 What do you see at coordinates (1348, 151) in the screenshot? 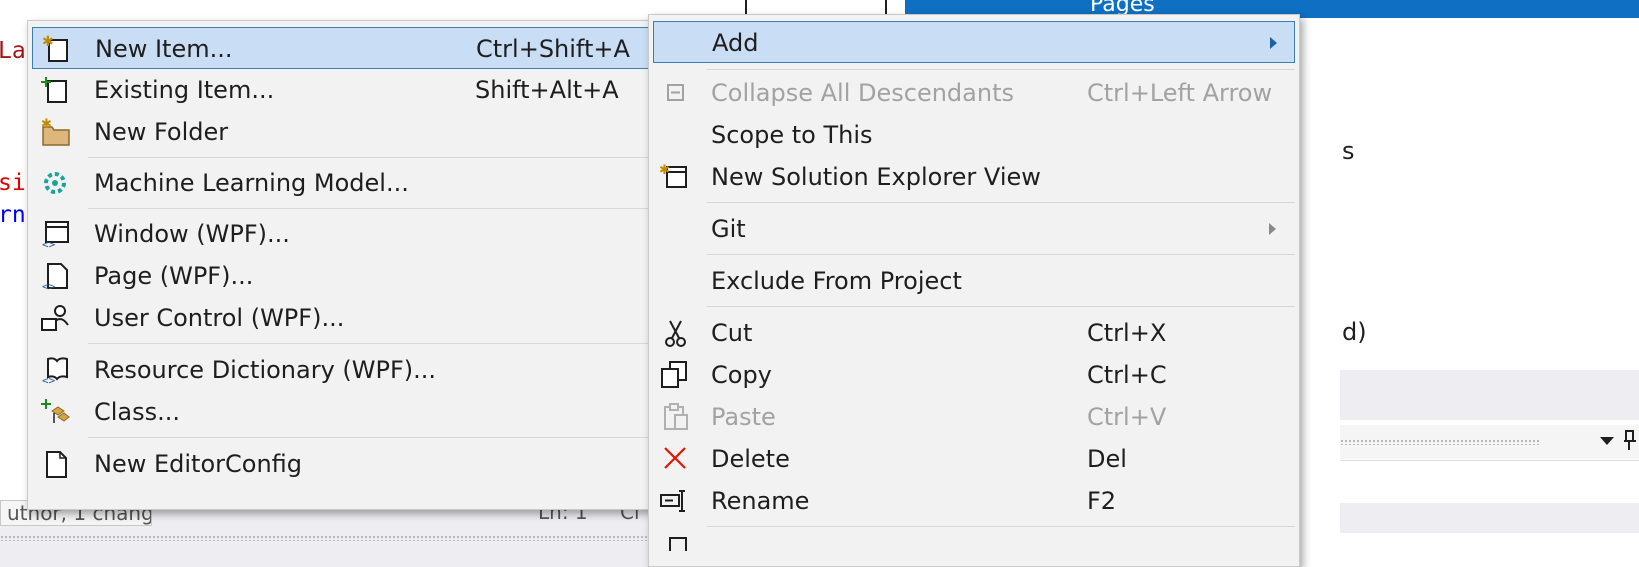
I see `tree-text-fragment: s` at bounding box center [1348, 151].